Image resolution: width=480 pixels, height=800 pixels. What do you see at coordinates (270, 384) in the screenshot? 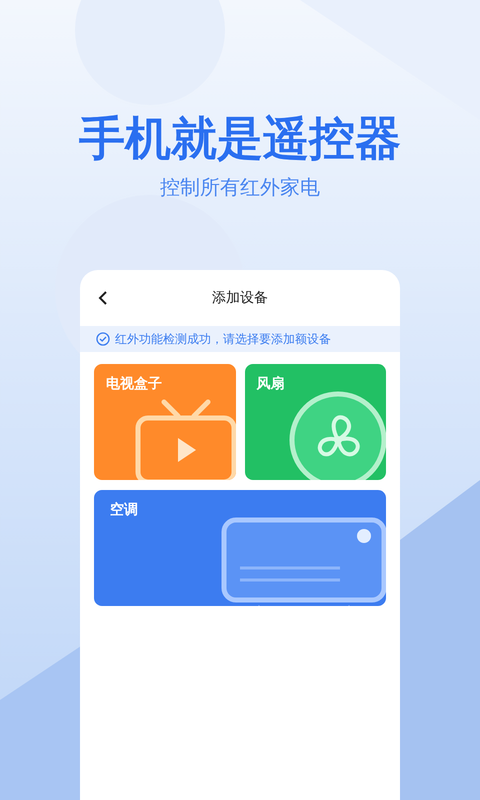
I see `device-label: 风扇` at bounding box center [270, 384].